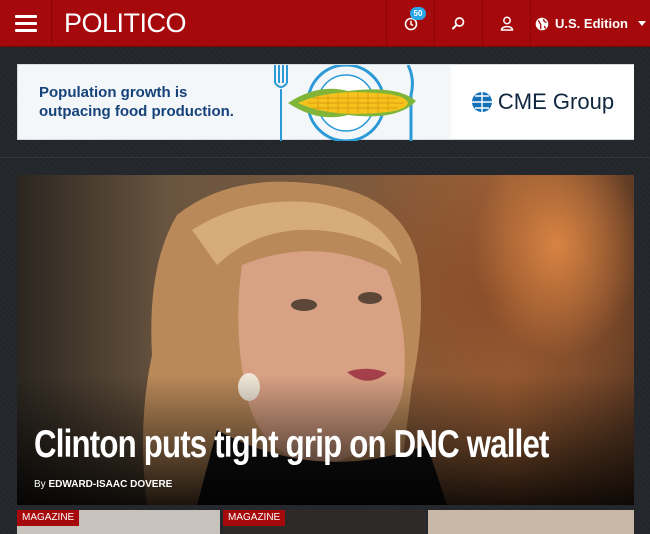 The height and width of the screenshot is (534, 650). I want to click on search-button, so click(458, 23).